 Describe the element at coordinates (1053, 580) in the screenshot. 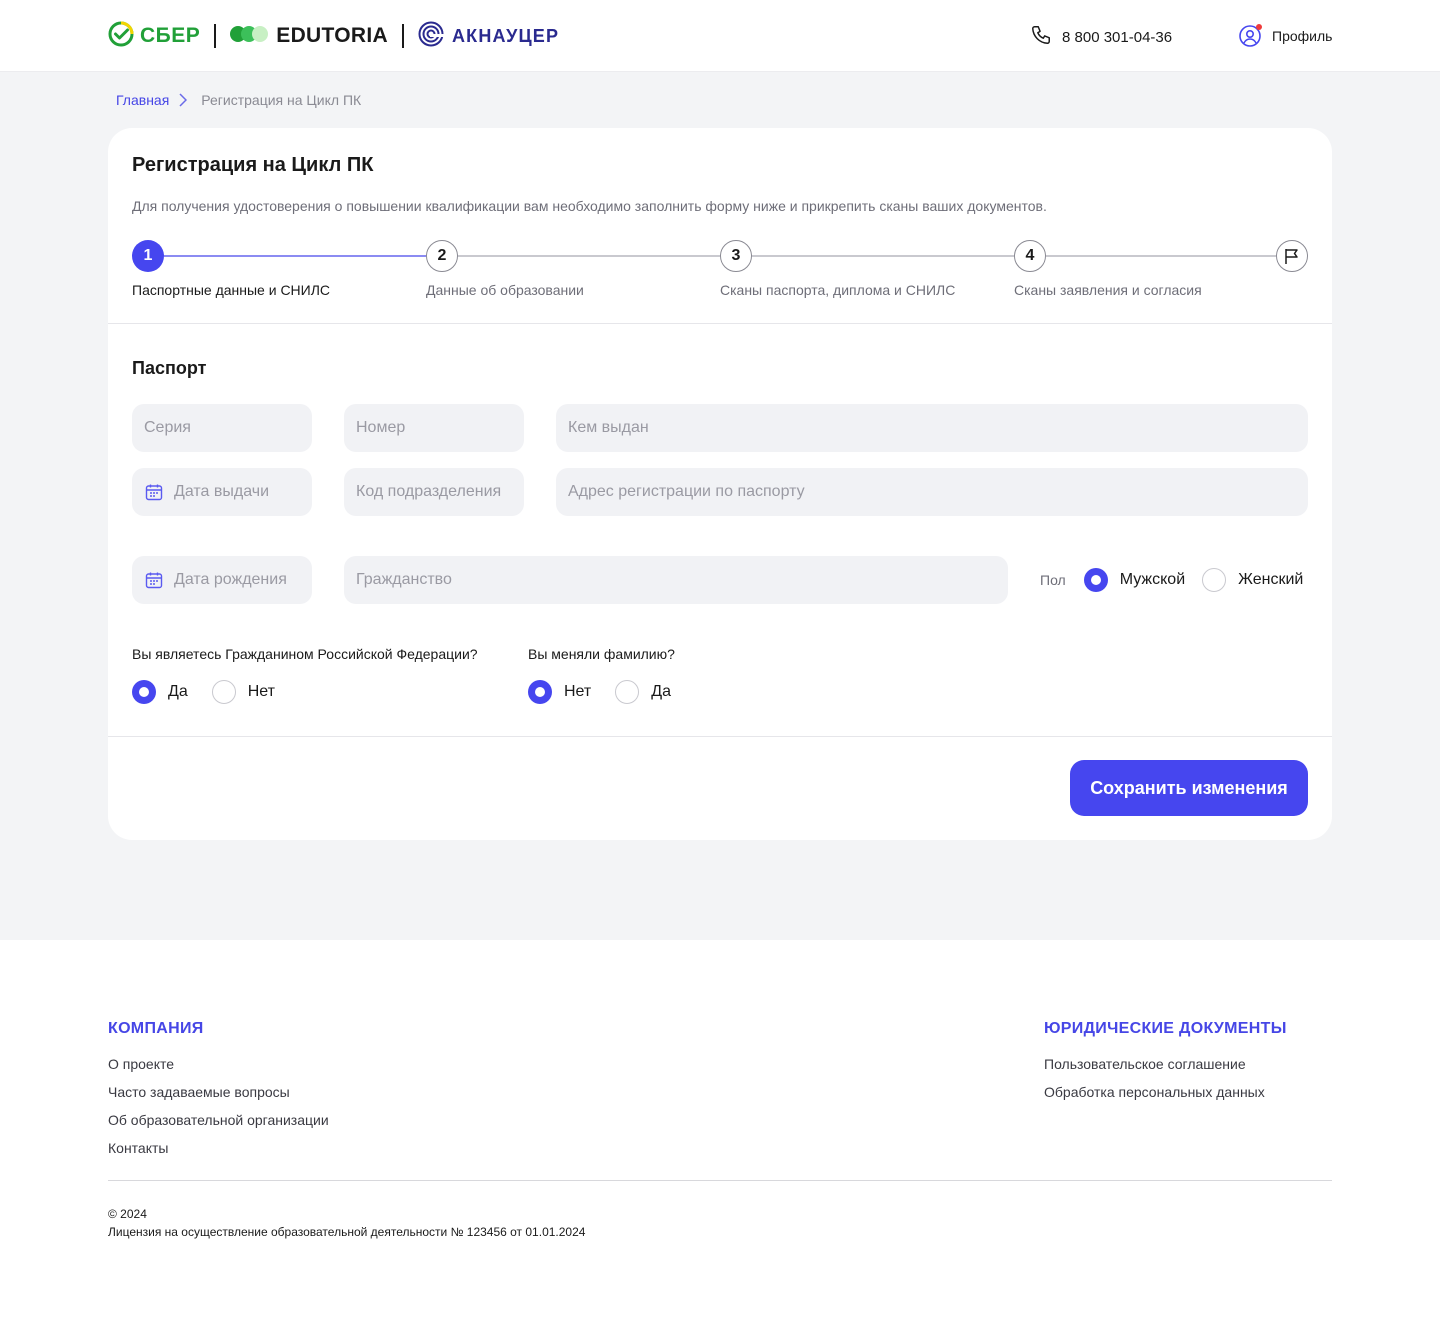

I see `gender-label: Пол` at that location.